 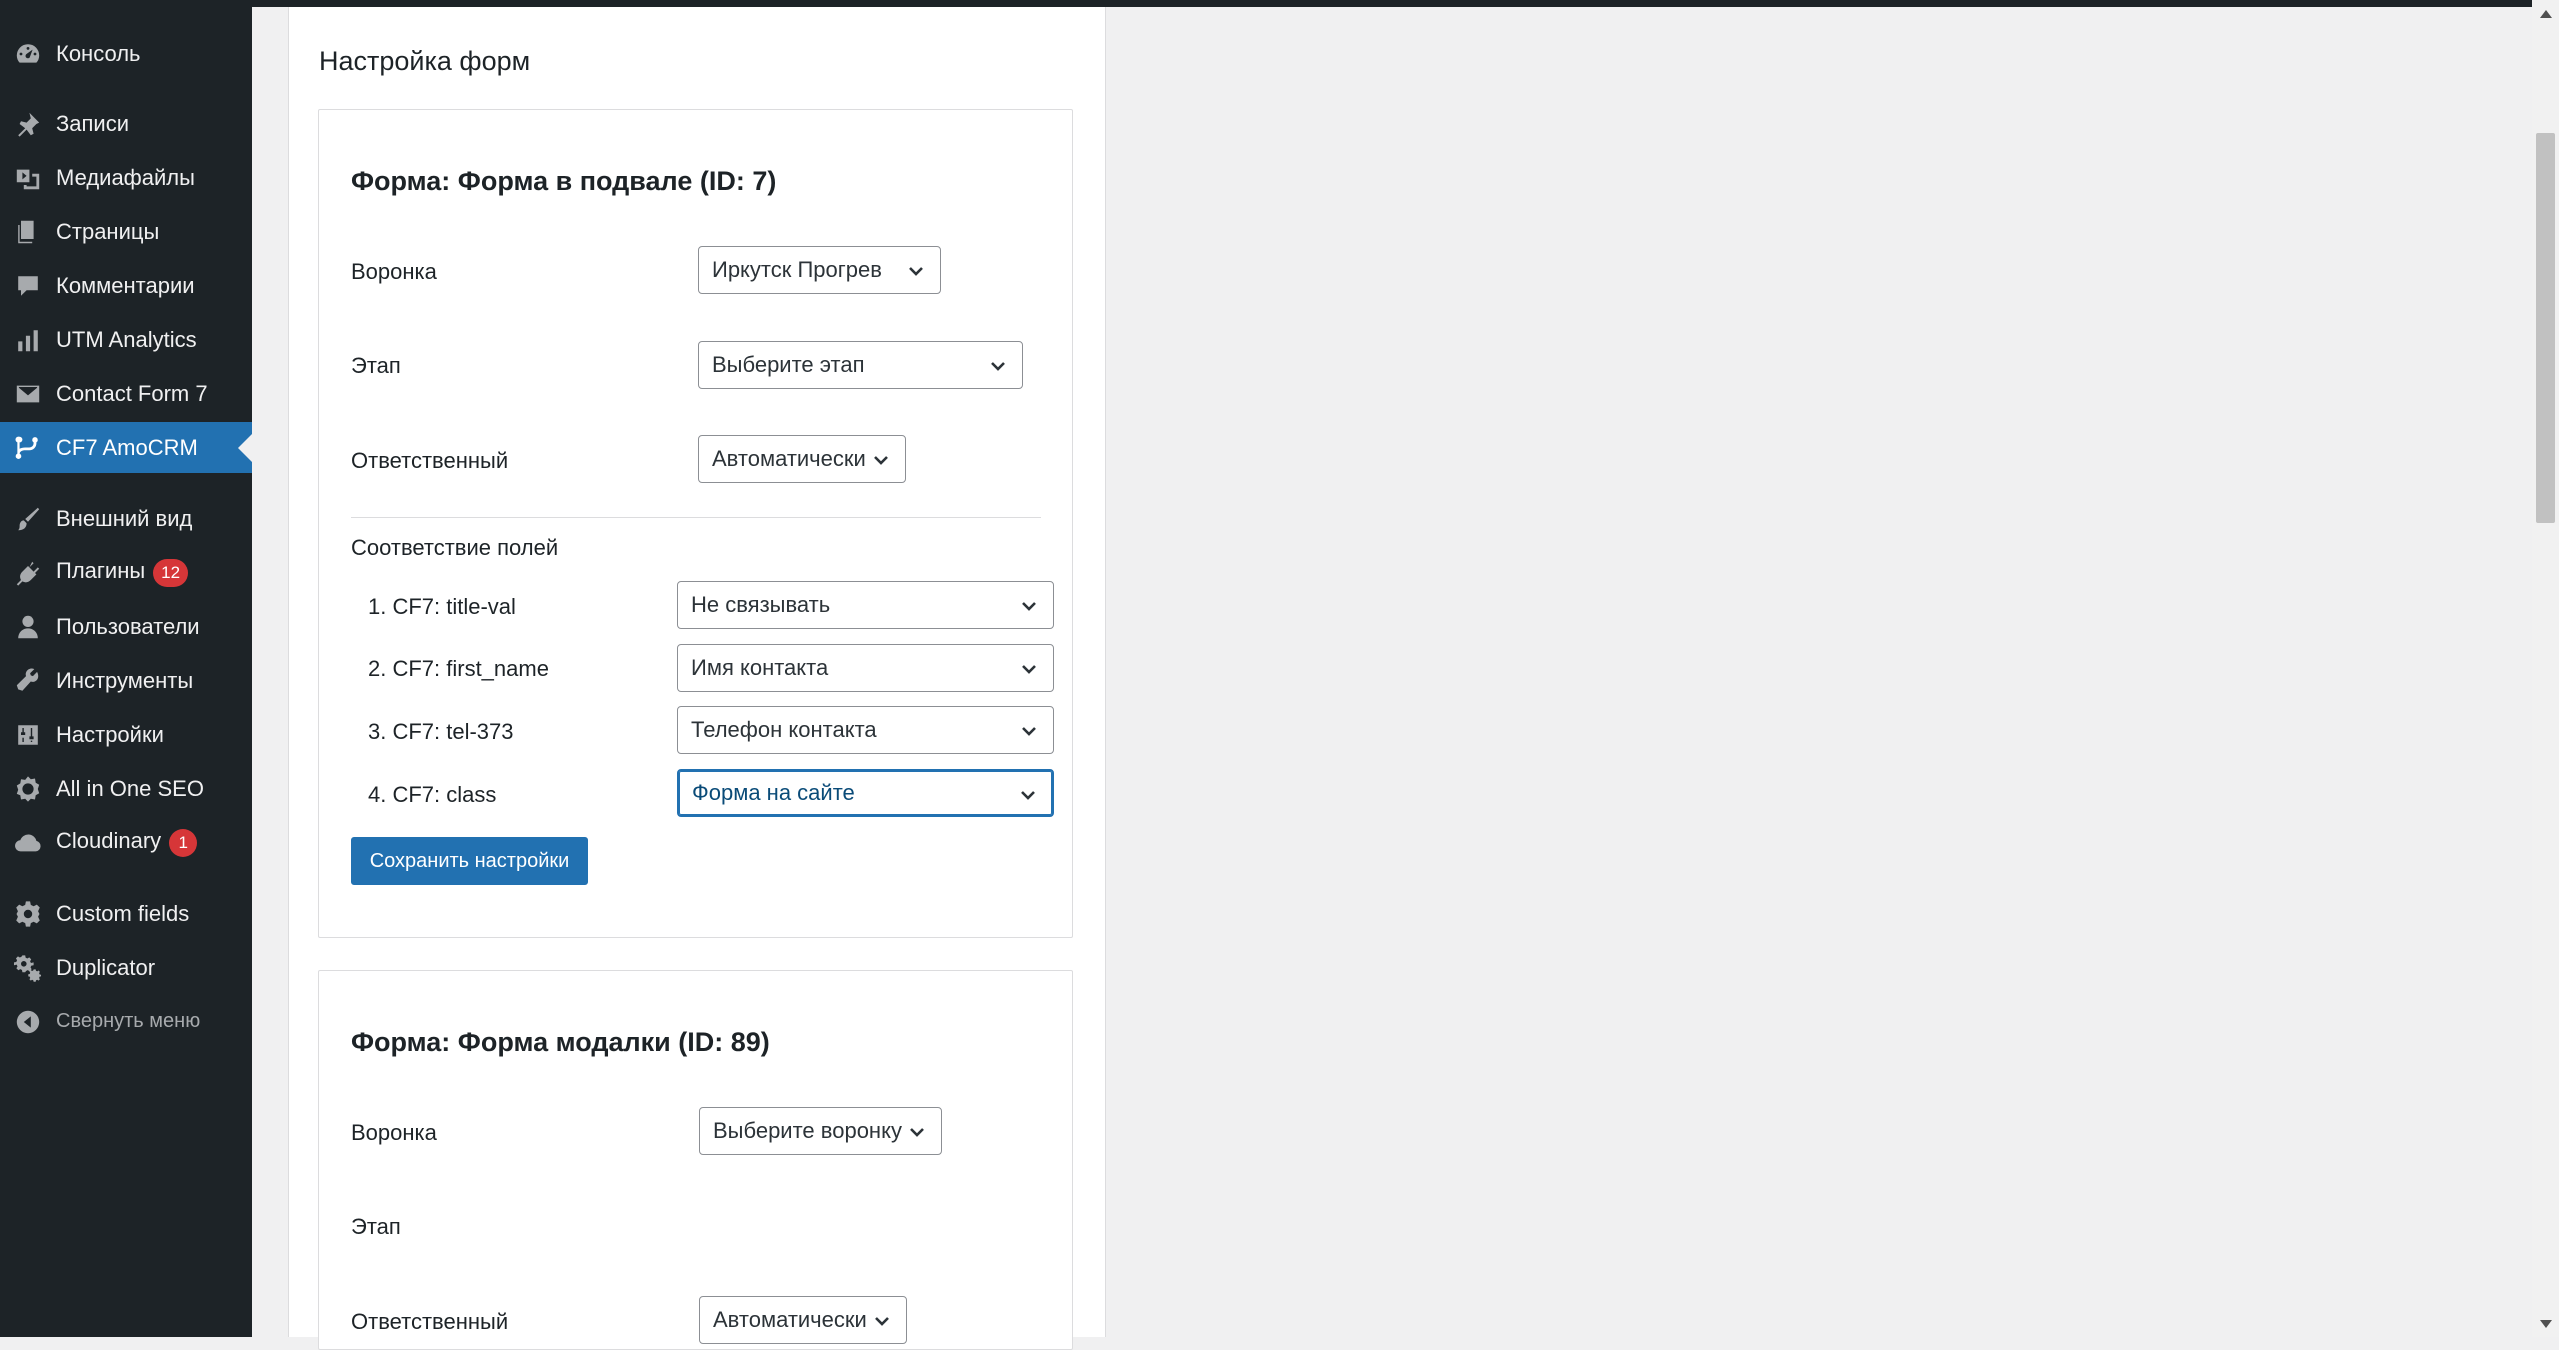 I want to click on scroll-down-arrow-icon, so click(x=2545, y=1323).